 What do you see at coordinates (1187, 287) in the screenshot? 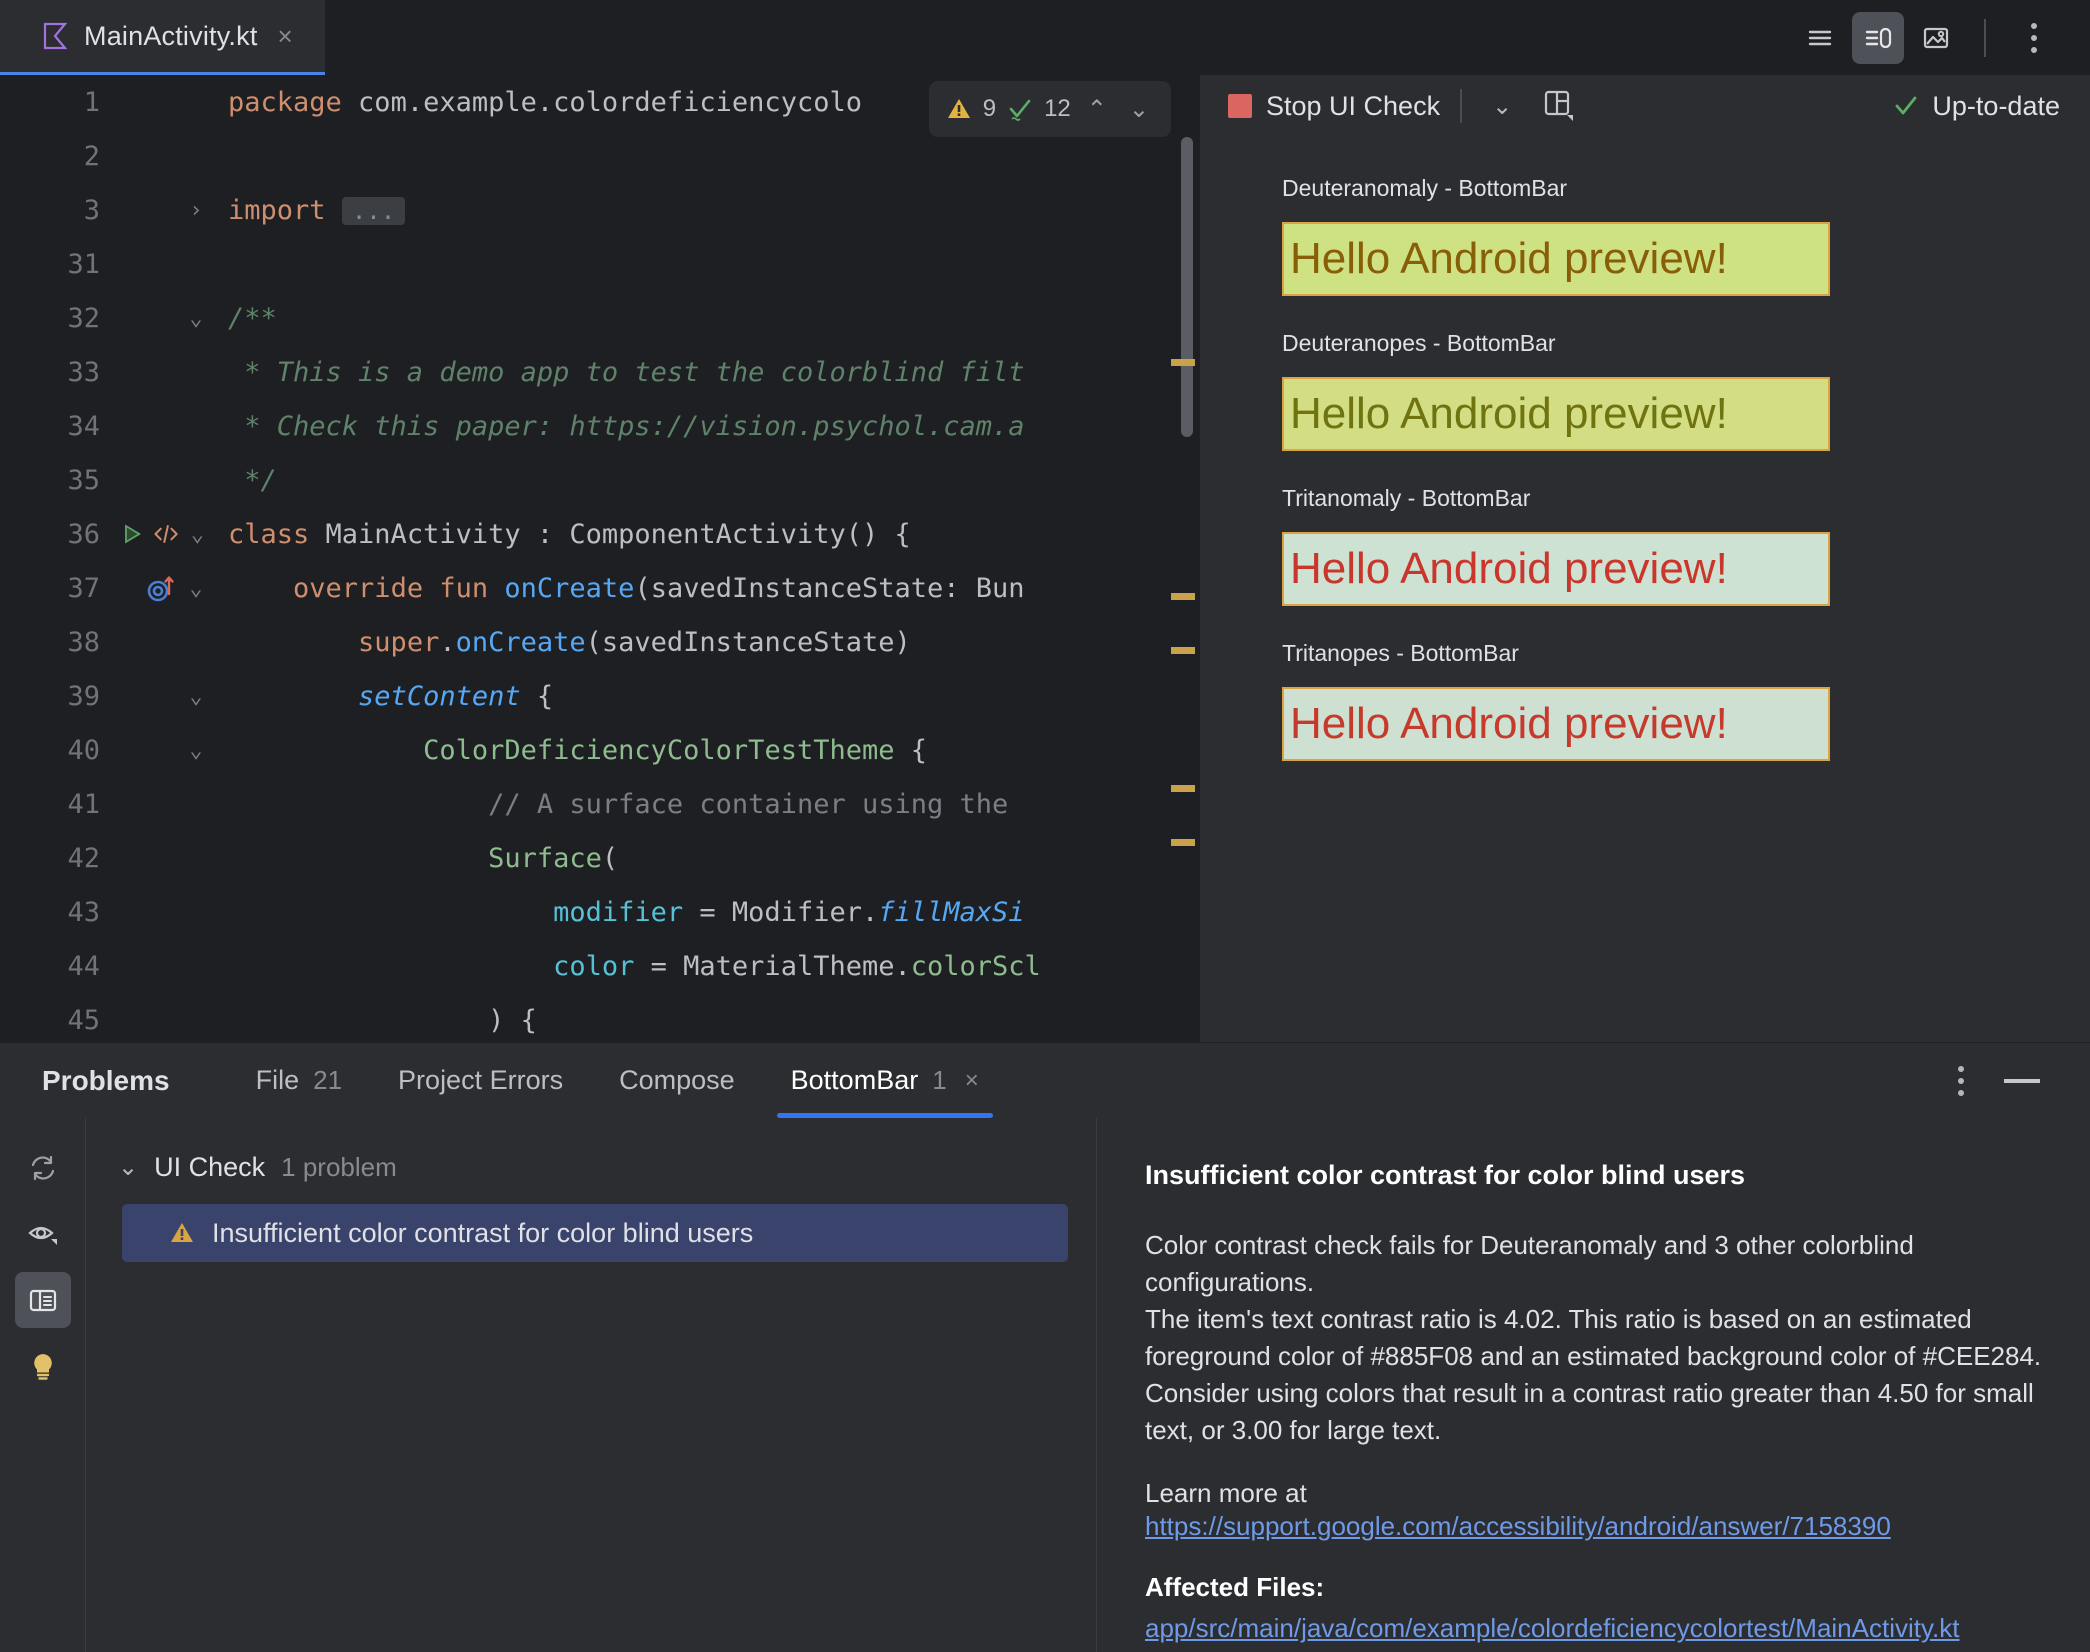
I see `editor-scrollbar` at bounding box center [1187, 287].